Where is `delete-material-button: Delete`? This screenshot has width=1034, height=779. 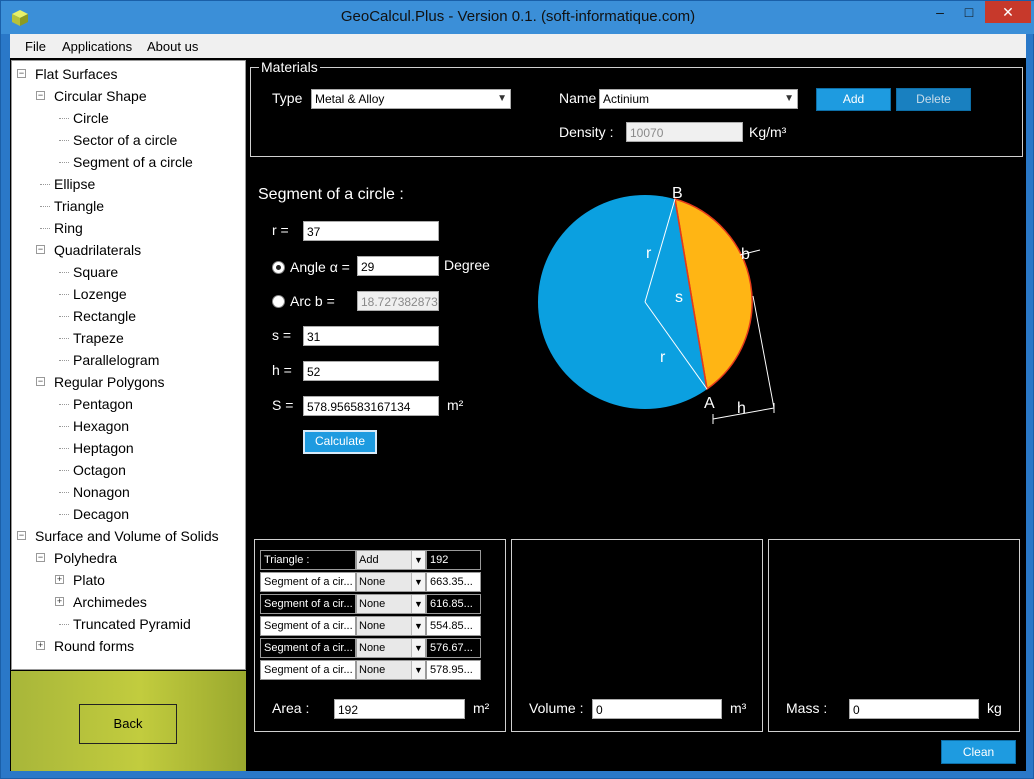 delete-material-button: Delete is located at coordinates (933, 99).